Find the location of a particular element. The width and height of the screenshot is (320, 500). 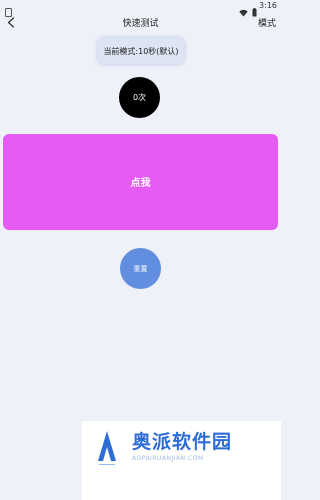

status-bar: 3:16 is located at coordinates (140, 8).